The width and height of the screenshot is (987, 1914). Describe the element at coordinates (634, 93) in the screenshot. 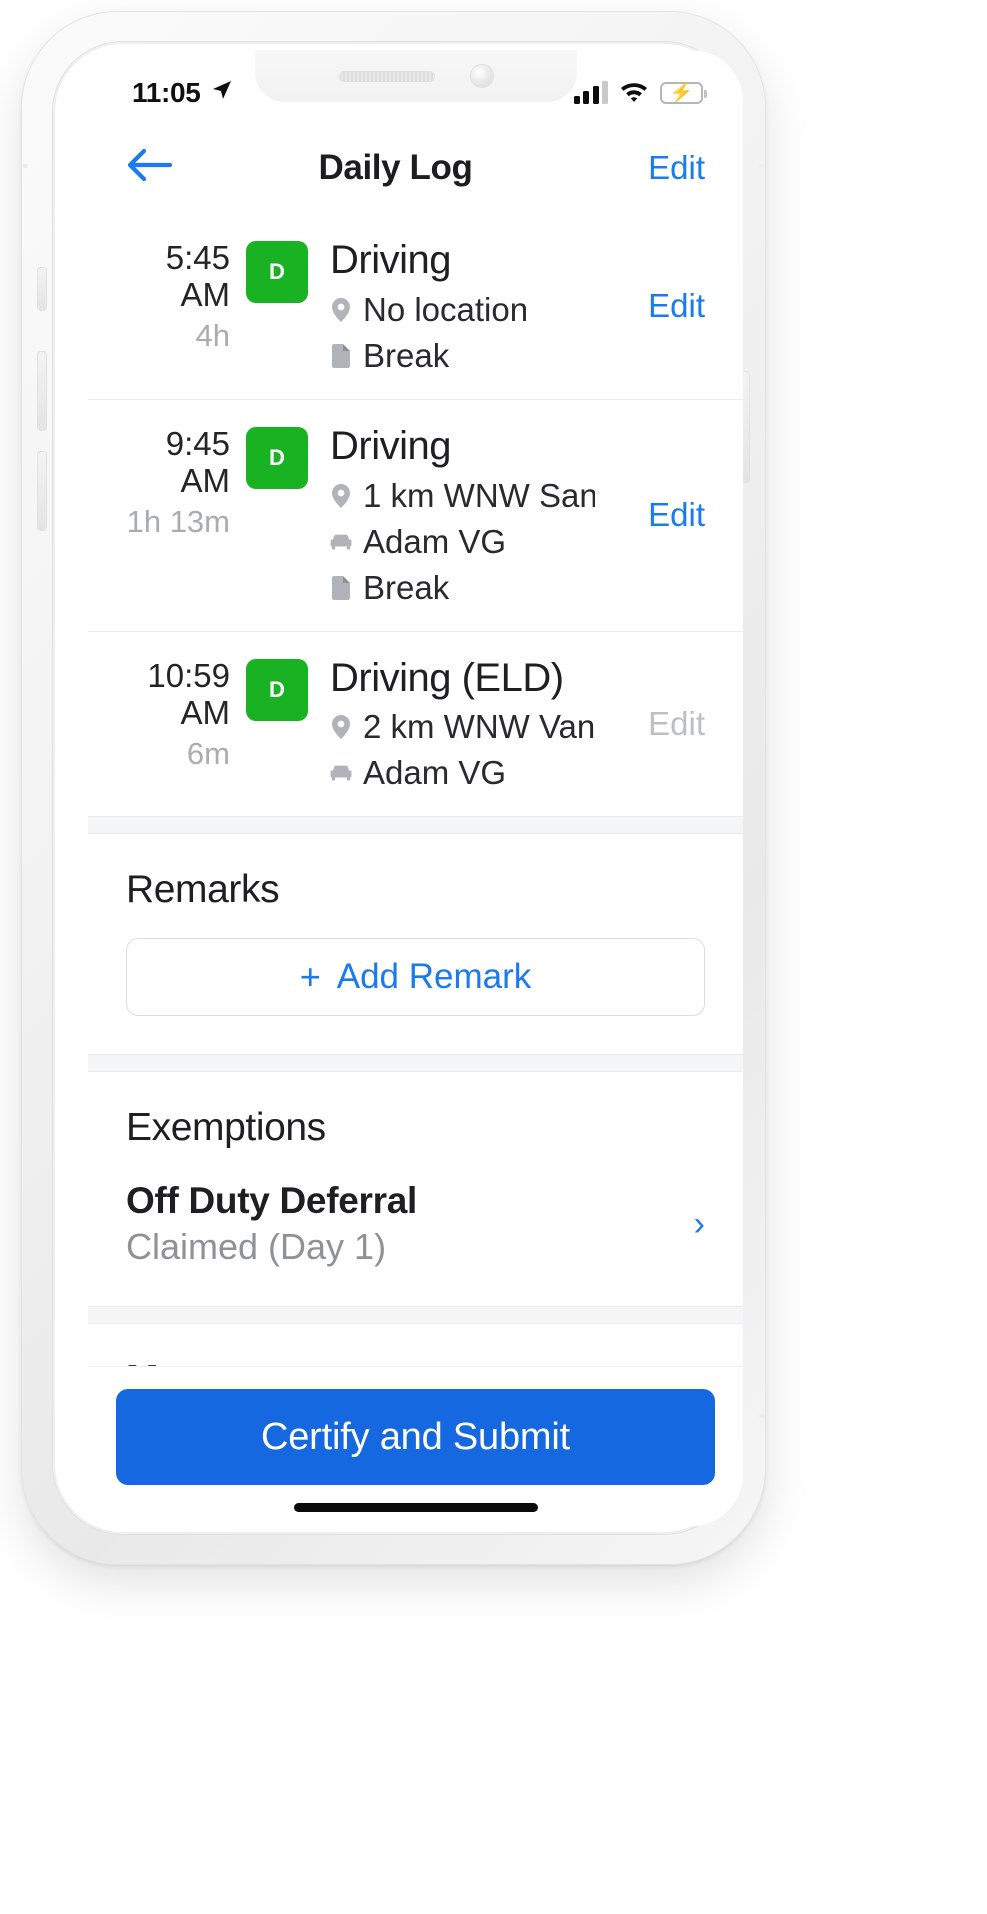

I see `wifi-icon` at that location.